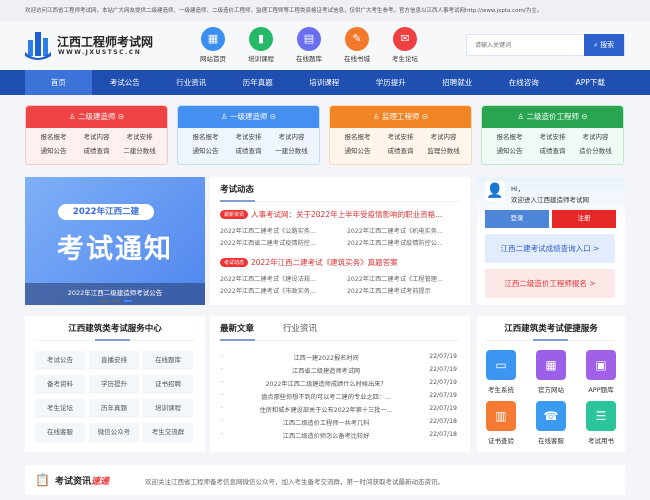 The image size is (650, 500). What do you see at coordinates (551, 372) in the screenshot?
I see `convenience-item: ▦ 官方网站` at bounding box center [551, 372].